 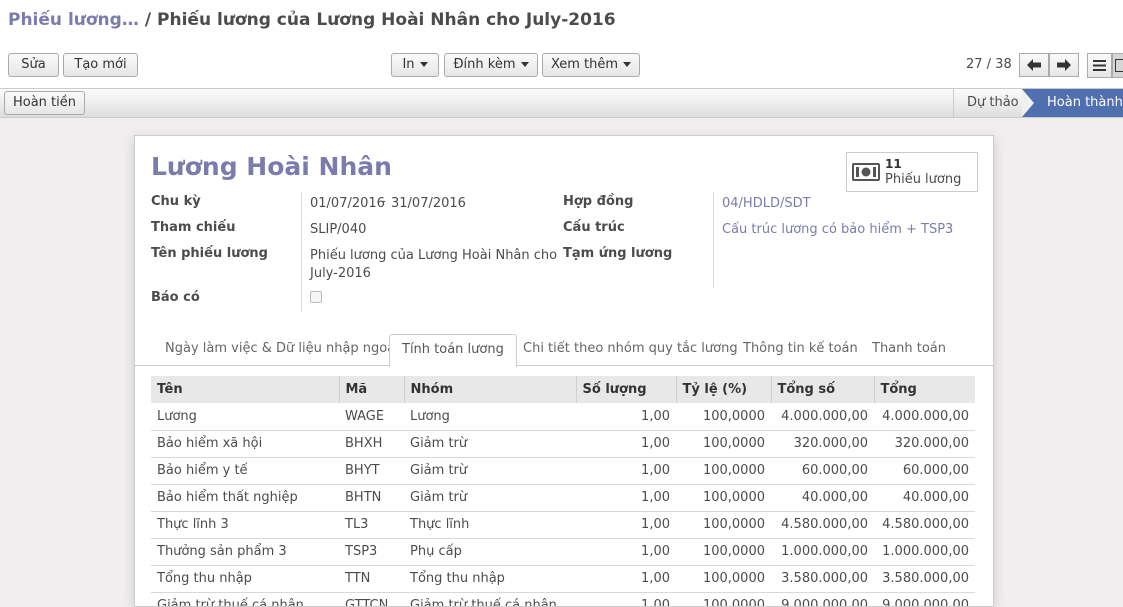 What do you see at coordinates (1117, 65) in the screenshot?
I see `form-view-button` at bounding box center [1117, 65].